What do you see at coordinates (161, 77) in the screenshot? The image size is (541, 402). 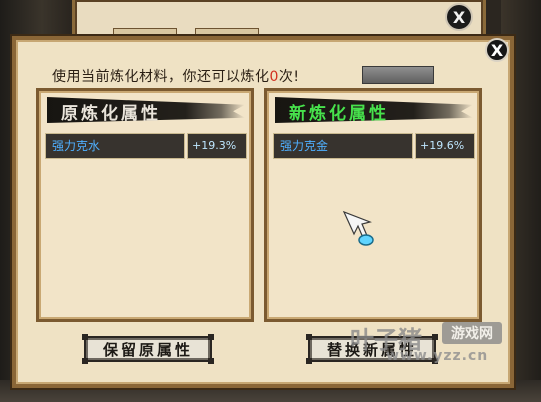 I see `info-prefix: 使用当前炼化材料，你还可以炼化` at bounding box center [161, 77].